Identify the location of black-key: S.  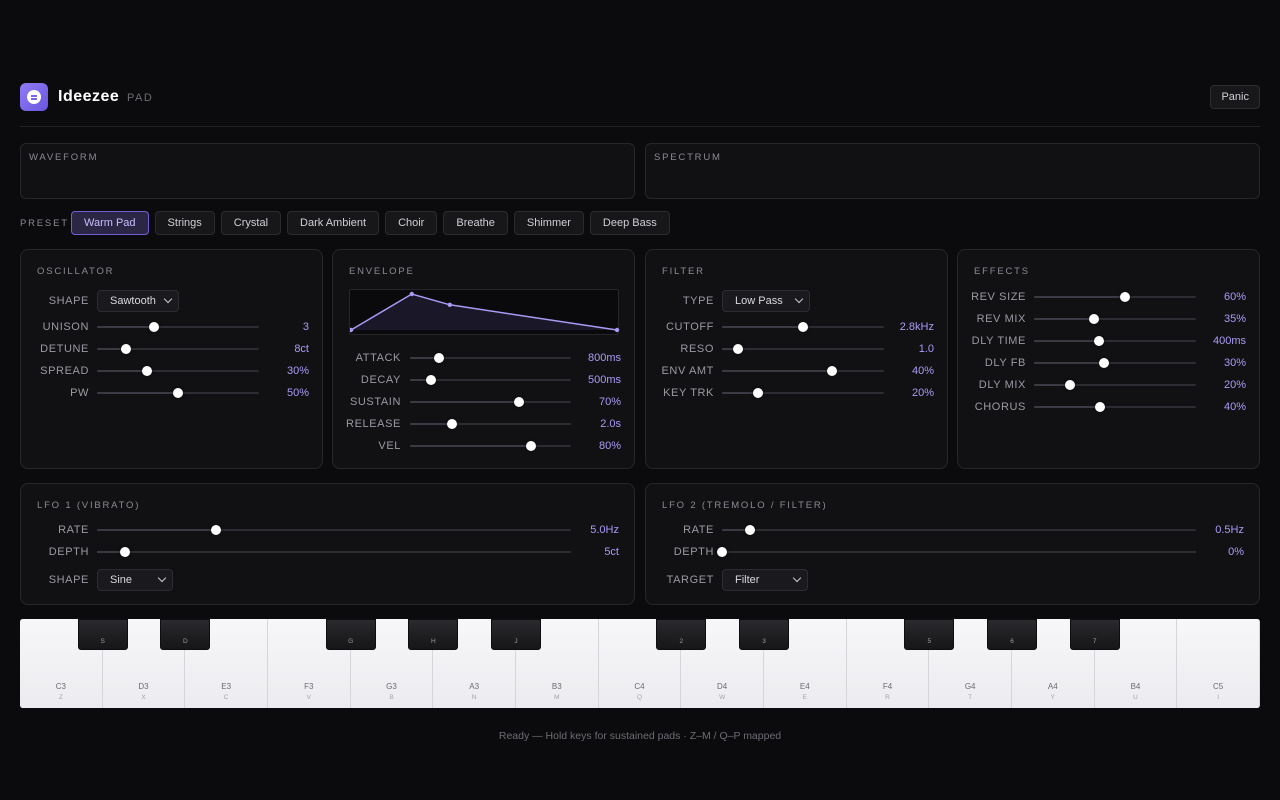
(102, 634).